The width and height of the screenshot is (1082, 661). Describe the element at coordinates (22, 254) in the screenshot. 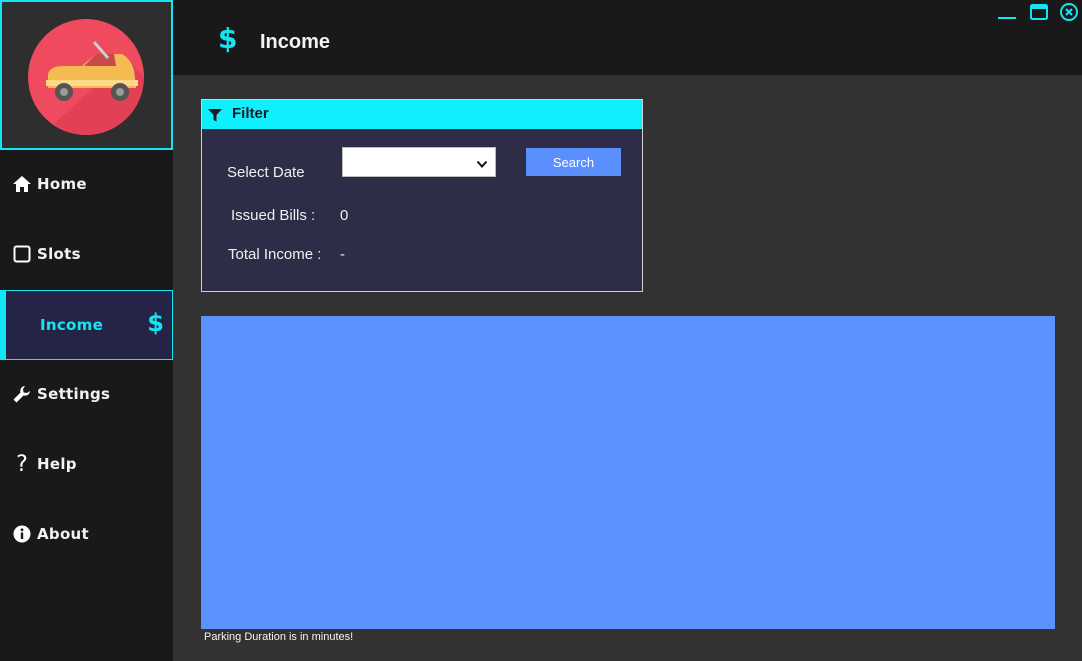

I see `square-icon` at that location.